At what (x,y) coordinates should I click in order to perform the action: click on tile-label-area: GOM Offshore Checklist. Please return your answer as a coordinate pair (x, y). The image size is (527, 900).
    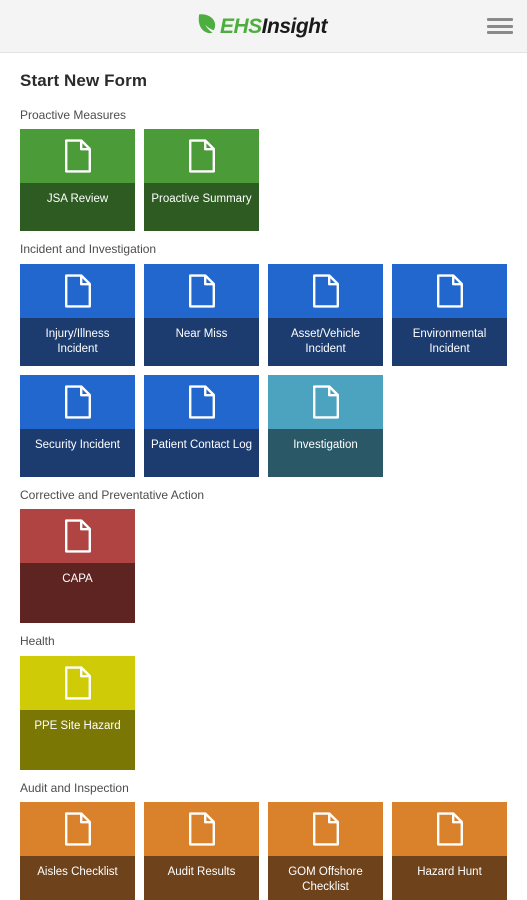
    Looking at the image, I should click on (325, 877).